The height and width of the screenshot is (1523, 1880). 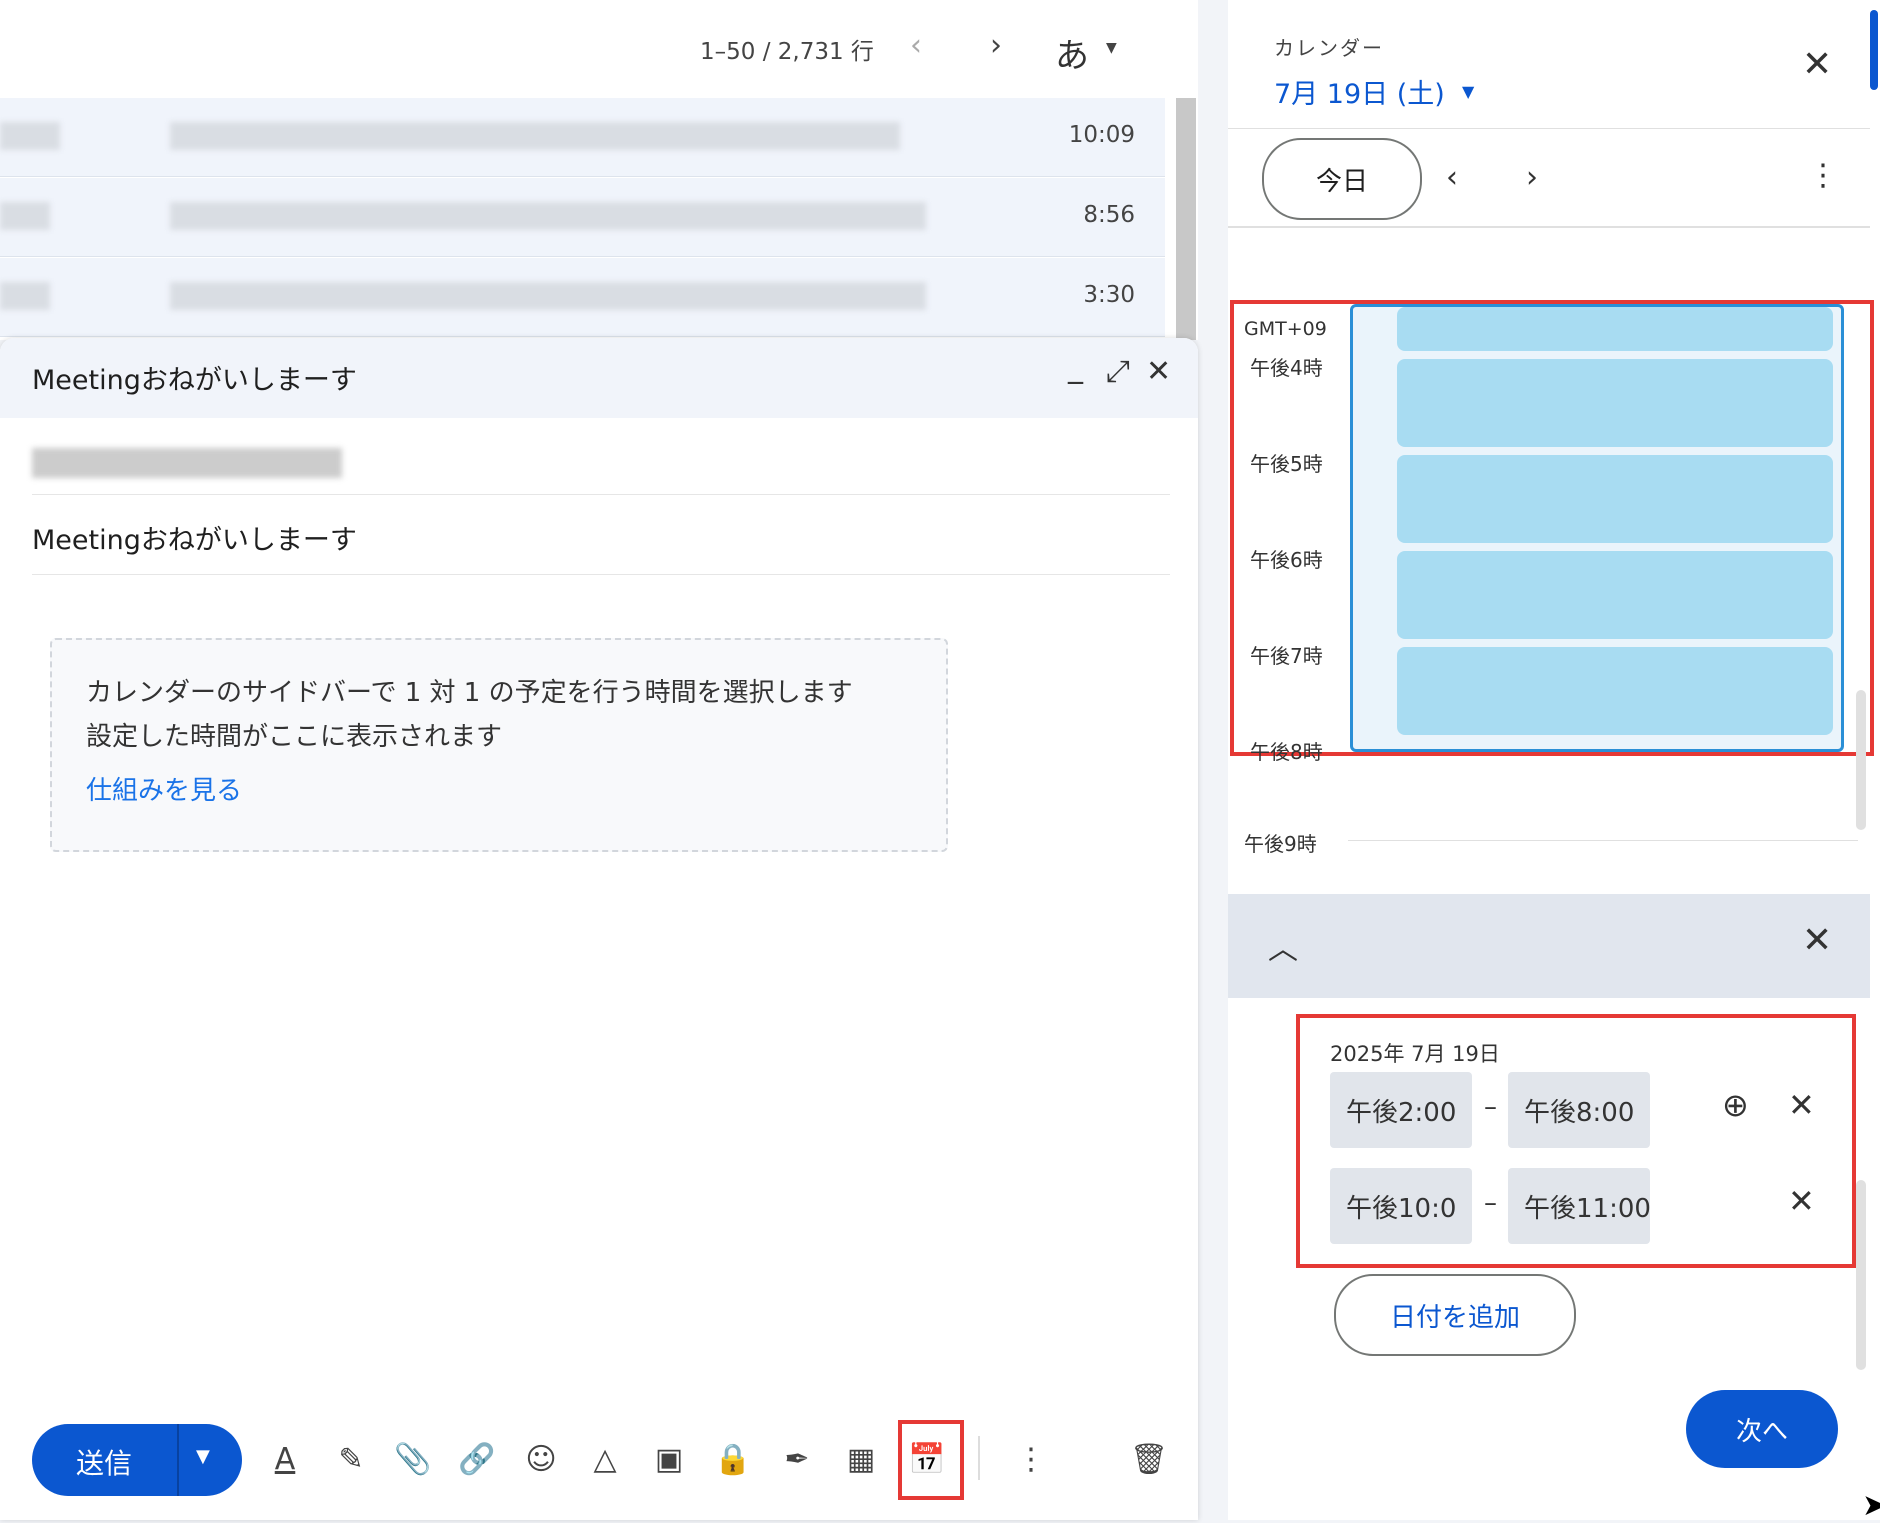 I want to click on next-day-icon: ›, so click(x=1532, y=177).